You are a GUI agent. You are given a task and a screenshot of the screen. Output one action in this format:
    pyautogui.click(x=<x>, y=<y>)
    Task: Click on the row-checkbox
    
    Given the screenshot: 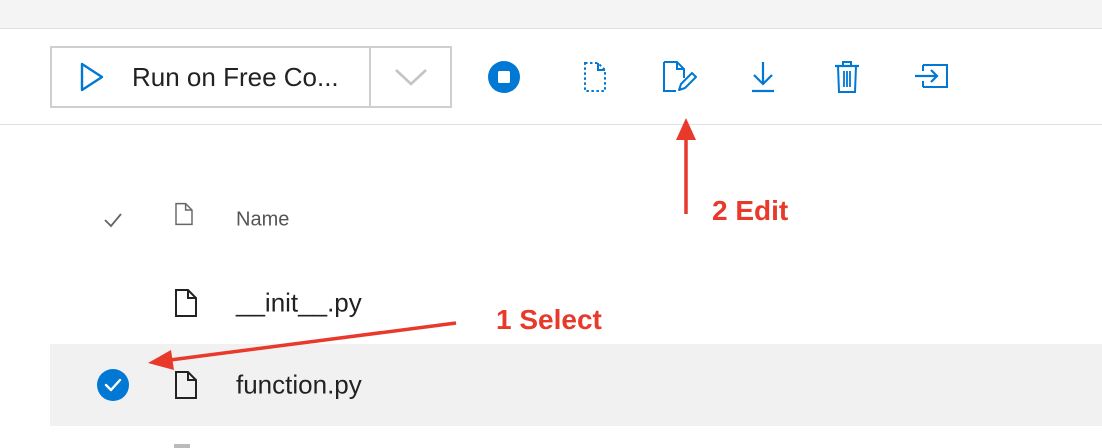 What is the action you would take?
    pyautogui.click(x=113, y=385)
    